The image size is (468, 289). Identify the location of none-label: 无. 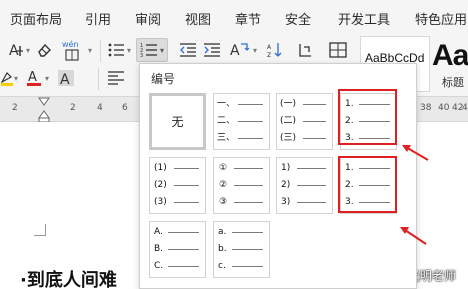
(177, 122).